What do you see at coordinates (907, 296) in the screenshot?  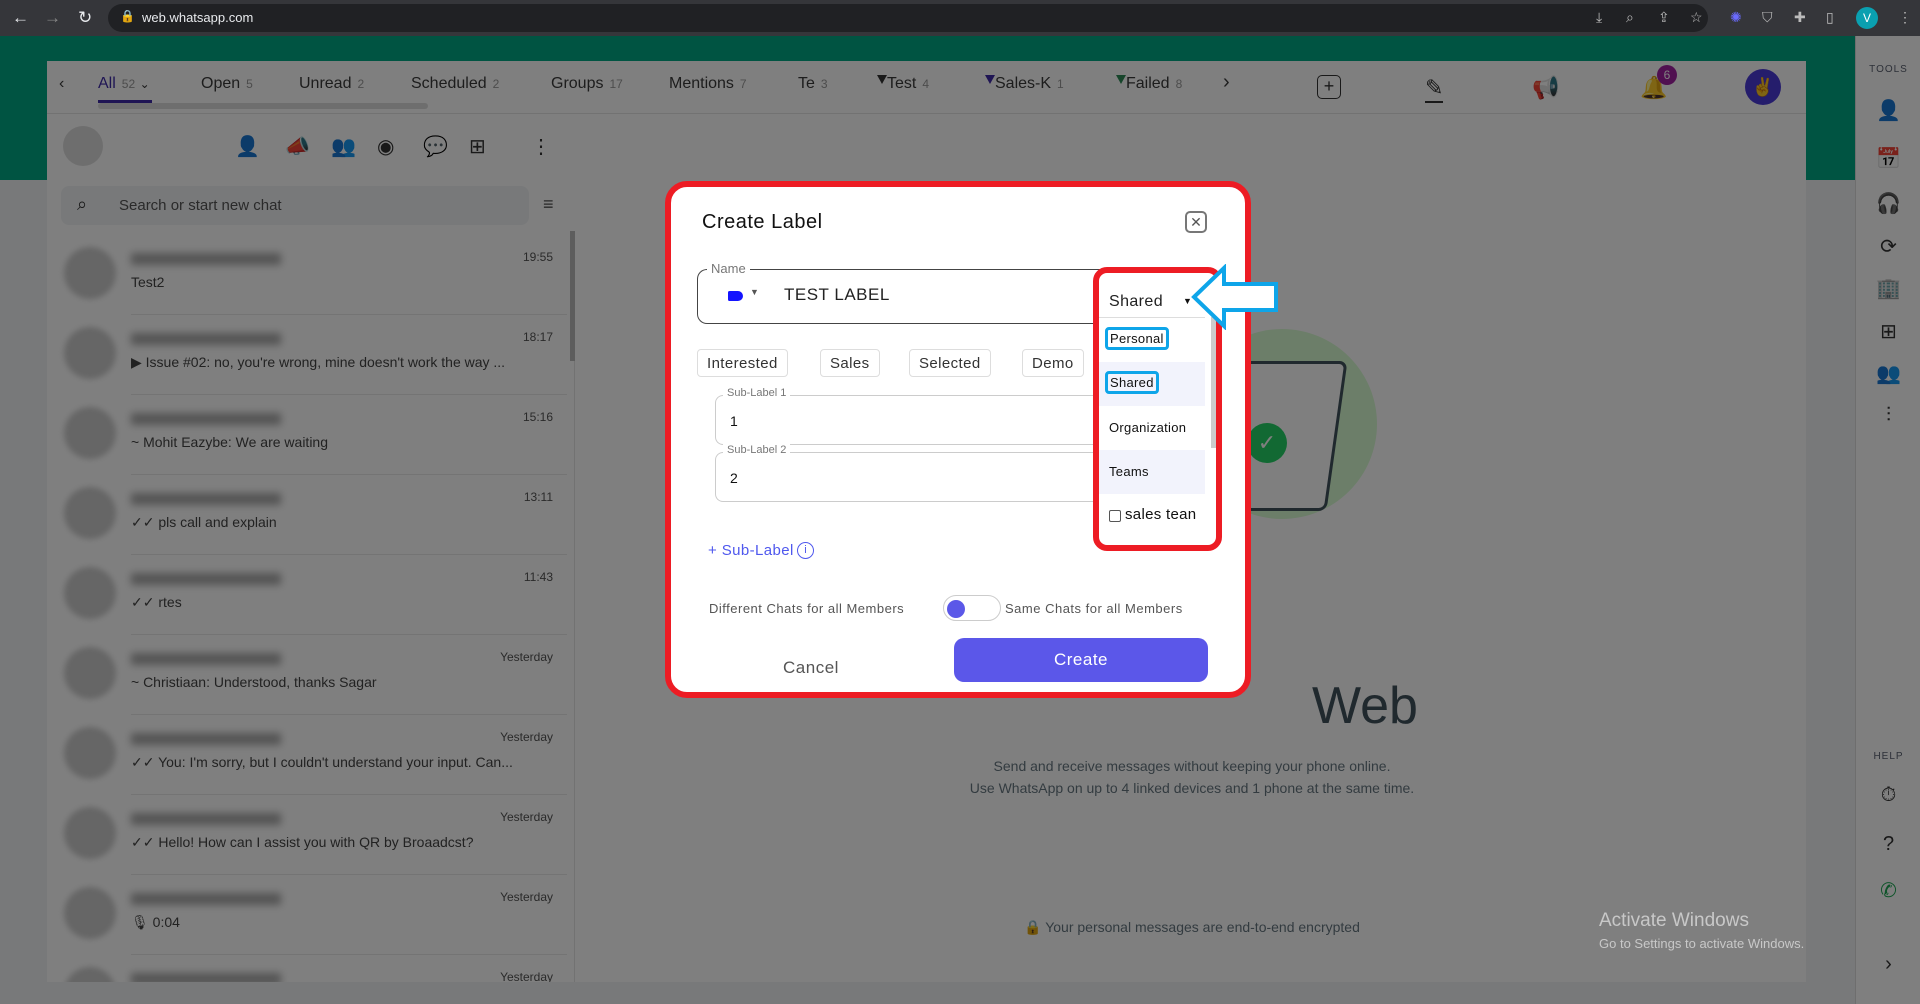 I see `label-name-input: ▼ TEST LABEL` at bounding box center [907, 296].